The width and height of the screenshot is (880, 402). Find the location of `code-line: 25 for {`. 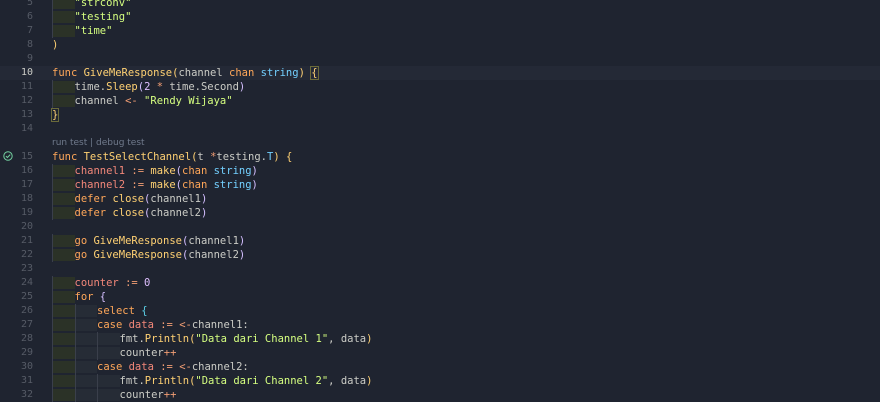

code-line: 25 for { is located at coordinates (440, 297).